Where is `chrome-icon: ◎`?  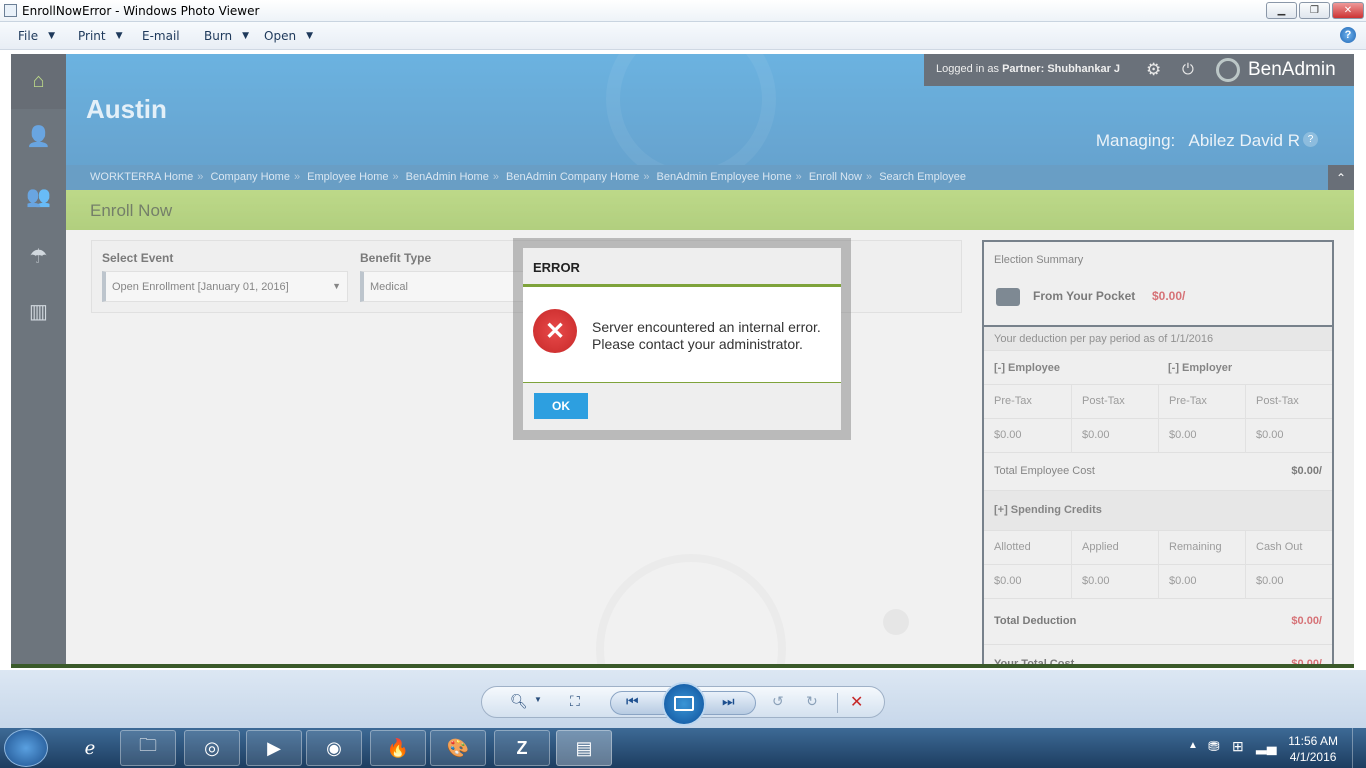 chrome-icon: ◎ is located at coordinates (212, 748).